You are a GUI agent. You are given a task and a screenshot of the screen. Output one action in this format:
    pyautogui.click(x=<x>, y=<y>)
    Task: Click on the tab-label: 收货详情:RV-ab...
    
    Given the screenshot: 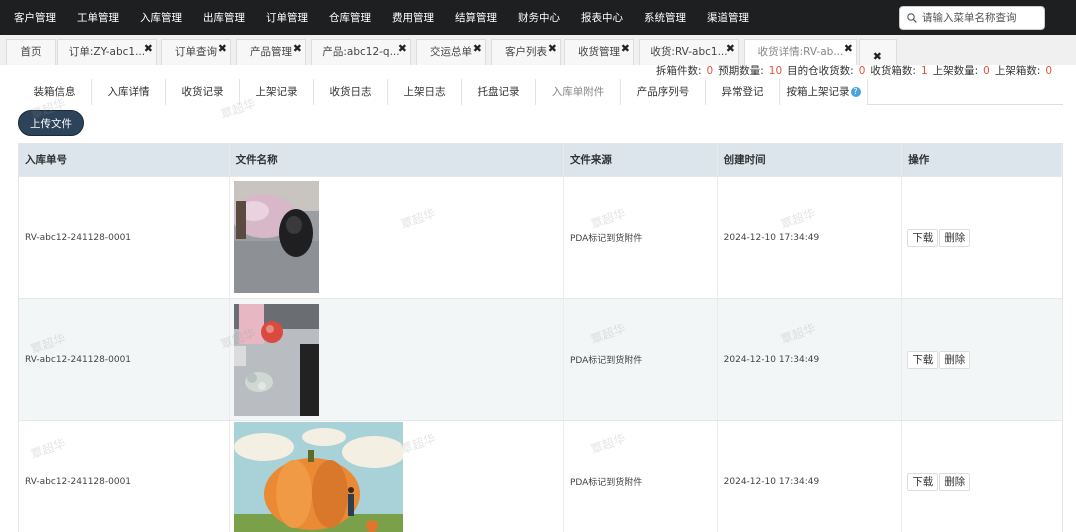 What is the action you would take?
    pyautogui.click(x=800, y=52)
    